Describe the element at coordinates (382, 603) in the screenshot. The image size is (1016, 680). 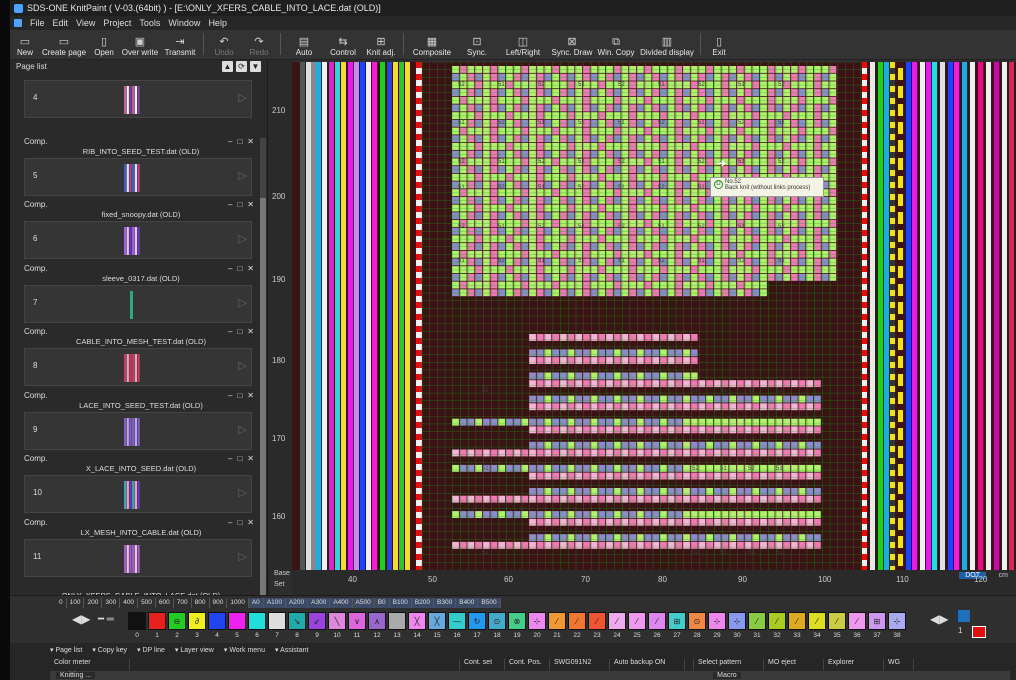
I see `color-range-tab: B0` at that location.